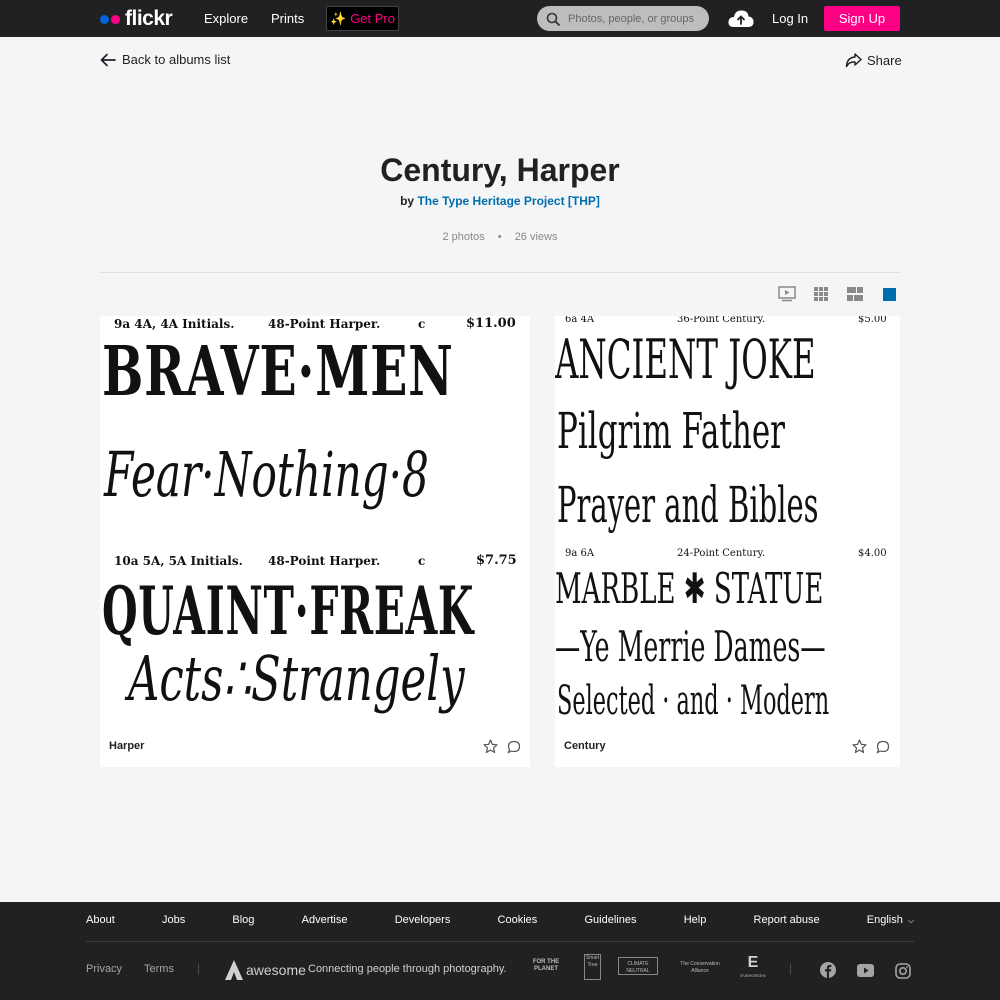 The image size is (1000, 1000). What do you see at coordinates (853, 60) in the screenshot?
I see `share-icon` at bounding box center [853, 60].